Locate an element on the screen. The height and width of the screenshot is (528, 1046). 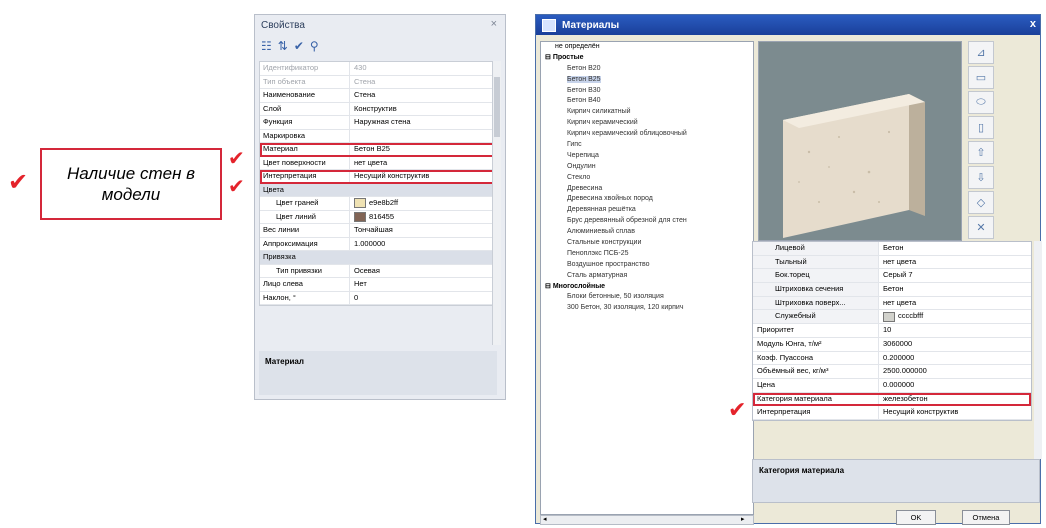
property-value: Тончайшая is located at coordinates (424, 230).